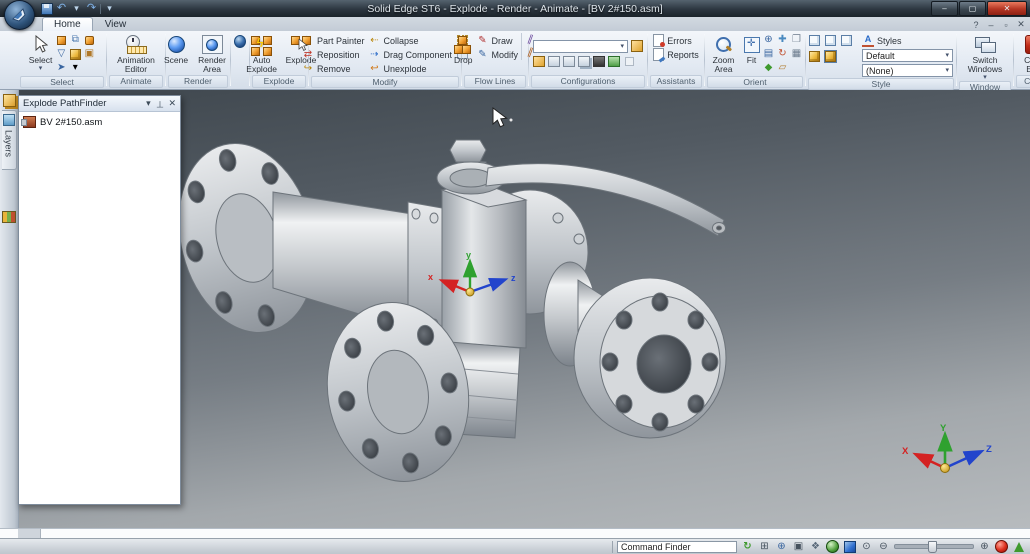 The image size is (1030, 554). I want to click on shaded-view-icon: ◆, so click(769, 68).